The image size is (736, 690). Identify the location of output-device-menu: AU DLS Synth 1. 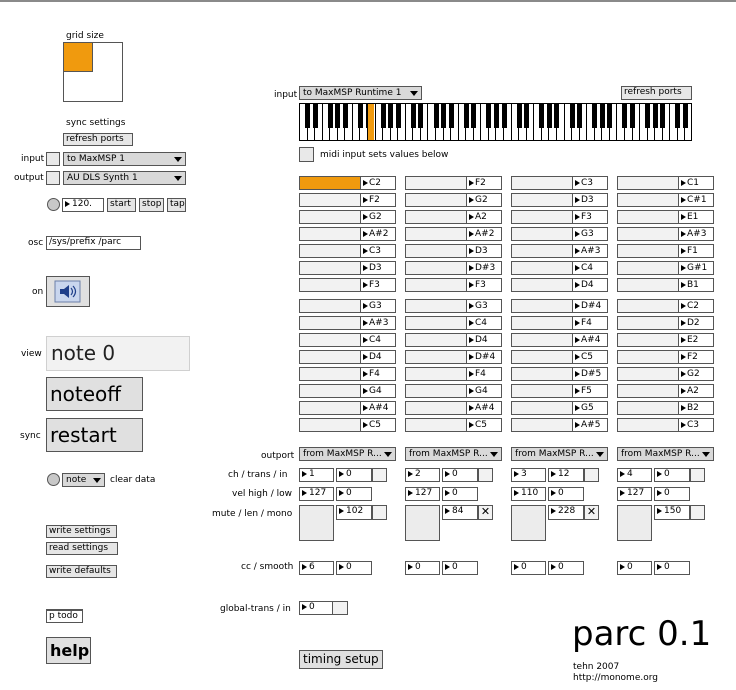
(124, 178).